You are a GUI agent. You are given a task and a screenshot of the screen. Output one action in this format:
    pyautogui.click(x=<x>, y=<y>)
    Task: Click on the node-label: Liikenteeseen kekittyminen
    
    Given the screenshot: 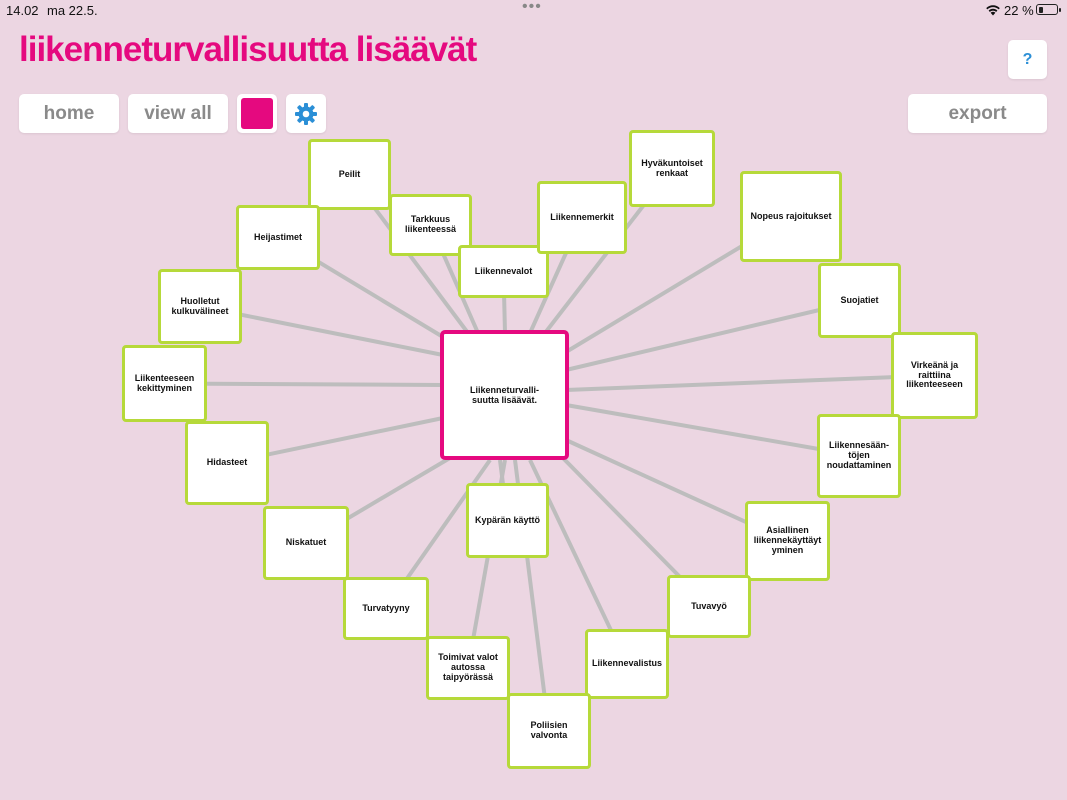 What is the action you would take?
    pyautogui.click(x=164, y=382)
    